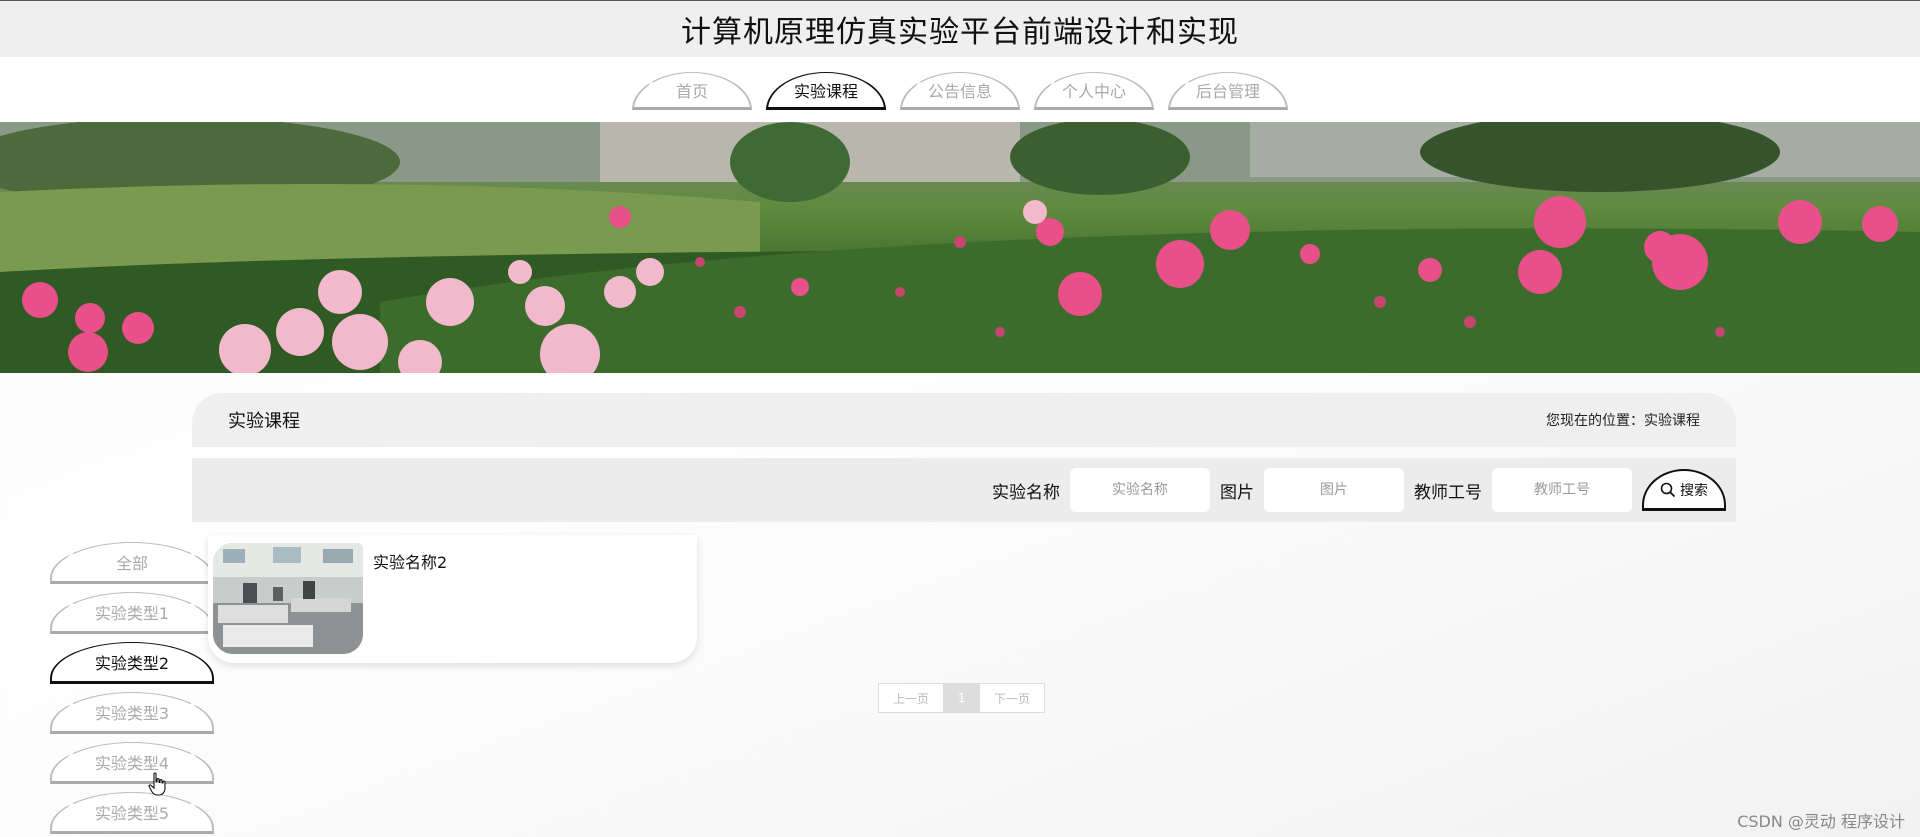 The width and height of the screenshot is (1920, 837). What do you see at coordinates (1228, 91) in the screenshot?
I see `nav-tab-admin: 后台管理` at bounding box center [1228, 91].